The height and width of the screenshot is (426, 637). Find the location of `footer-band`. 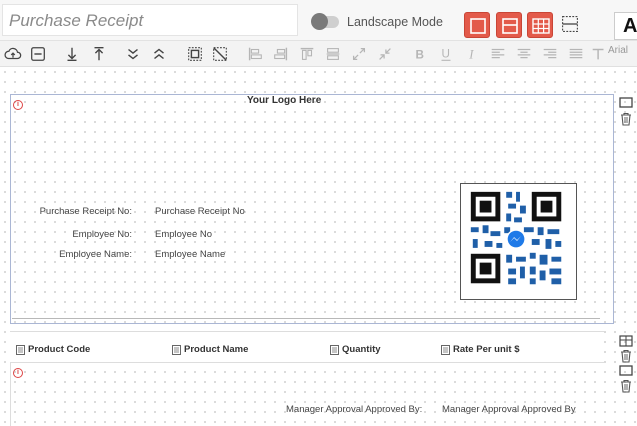

footer-band is located at coordinates (307, 394).